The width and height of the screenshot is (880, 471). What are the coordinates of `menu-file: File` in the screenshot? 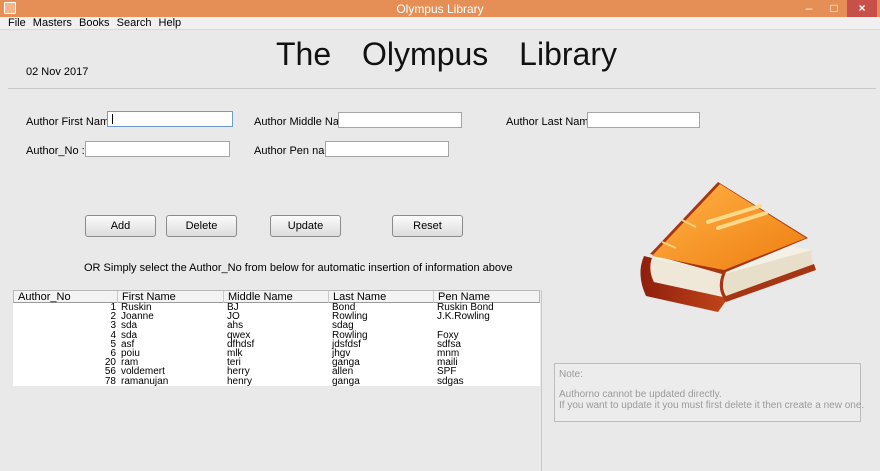 It's located at (17, 23).